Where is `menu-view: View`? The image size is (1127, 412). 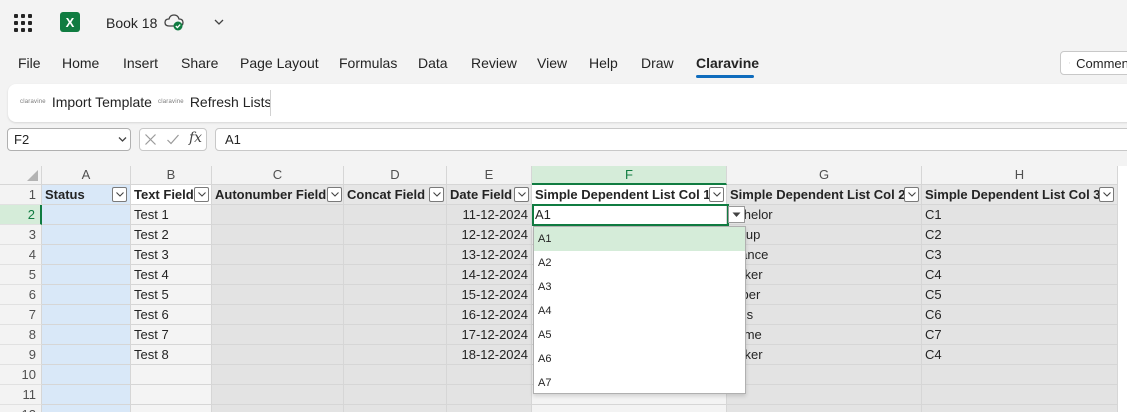 menu-view: View is located at coordinates (552, 63).